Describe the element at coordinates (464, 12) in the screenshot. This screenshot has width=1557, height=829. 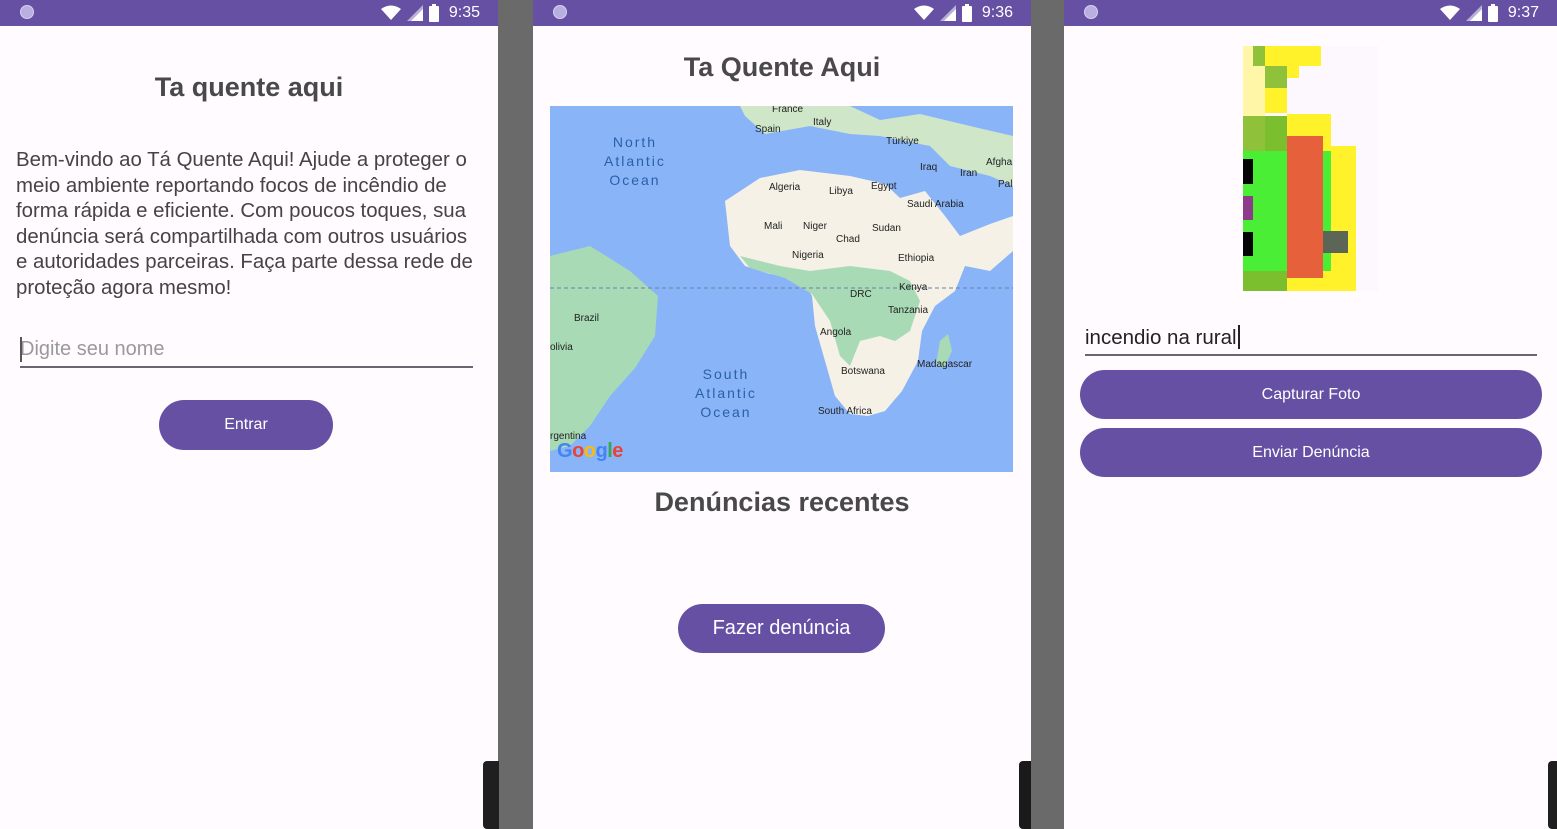
I see `status-time: 9:35` at that location.